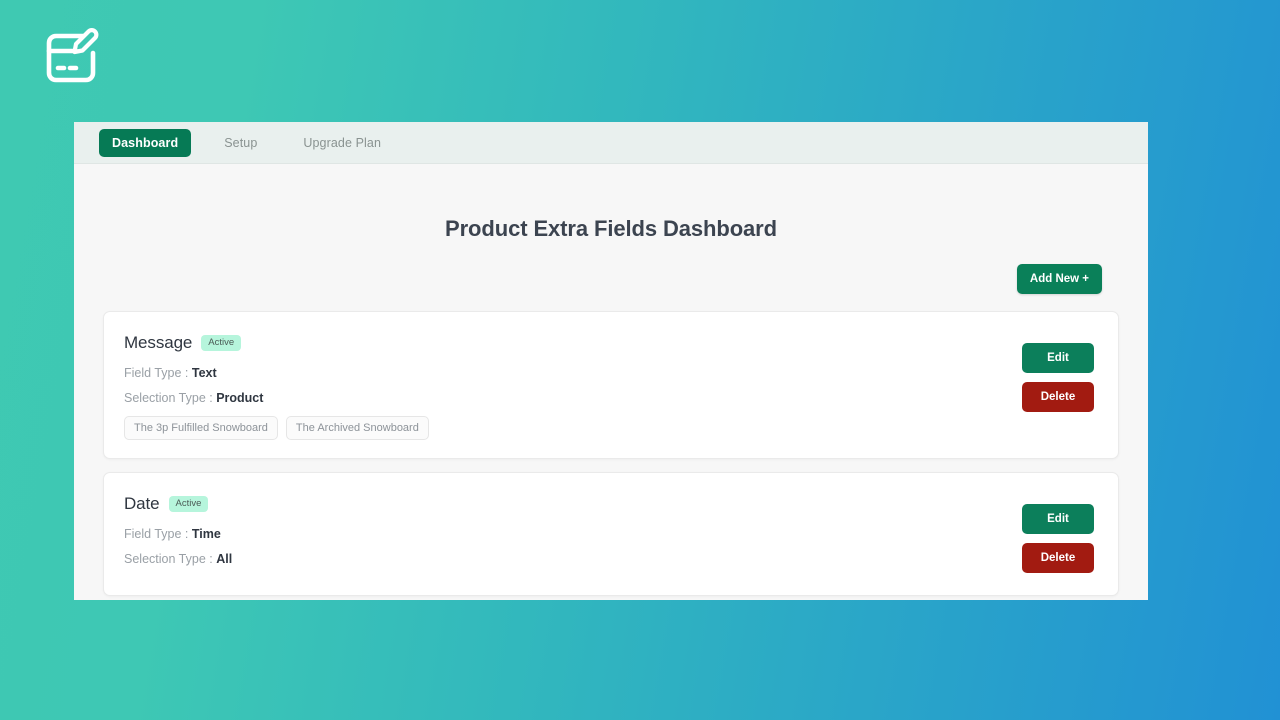 The width and height of the screenshot is (1280, 720). What do you see at coordinates (142, 503) in the screenshot?
I see `field-card-title: Date` at bounding box center [142, 503].